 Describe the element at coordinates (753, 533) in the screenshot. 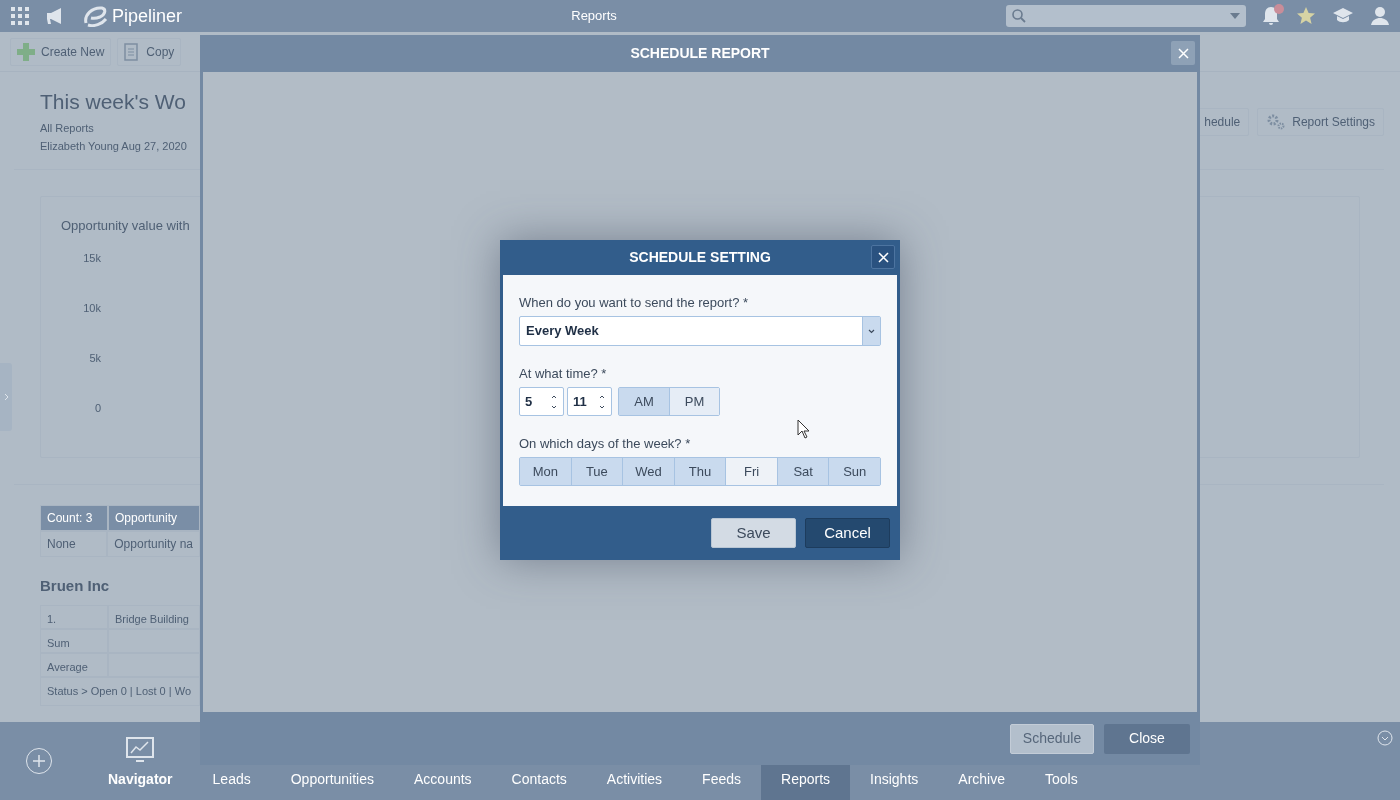

I see `dialog-button: Save` at that location.